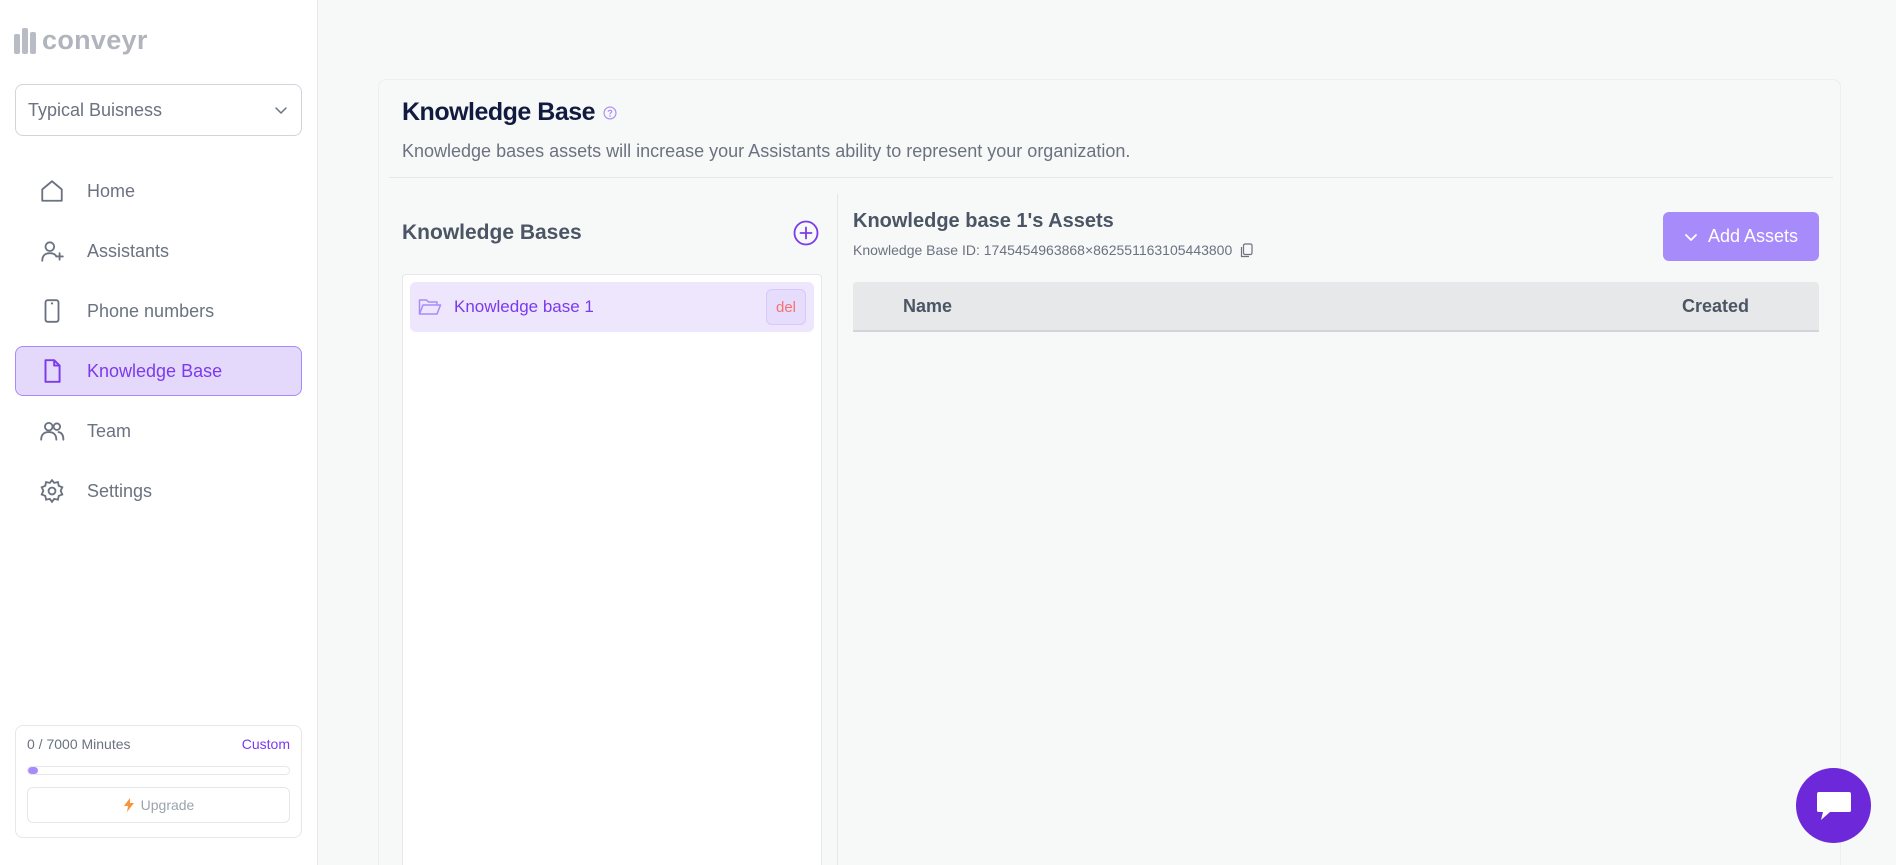  What do you see at coordinates (1336, 307) in the screenshot?
I see `assets-table-header: Name Created` at bounding box center [1336, 307].